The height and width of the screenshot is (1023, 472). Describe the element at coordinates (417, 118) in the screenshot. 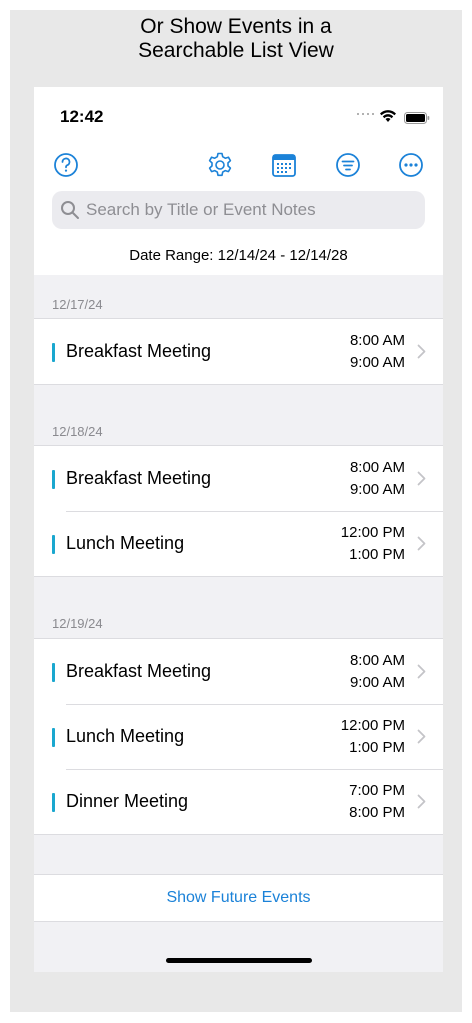

I see `battery-icon` at that location.